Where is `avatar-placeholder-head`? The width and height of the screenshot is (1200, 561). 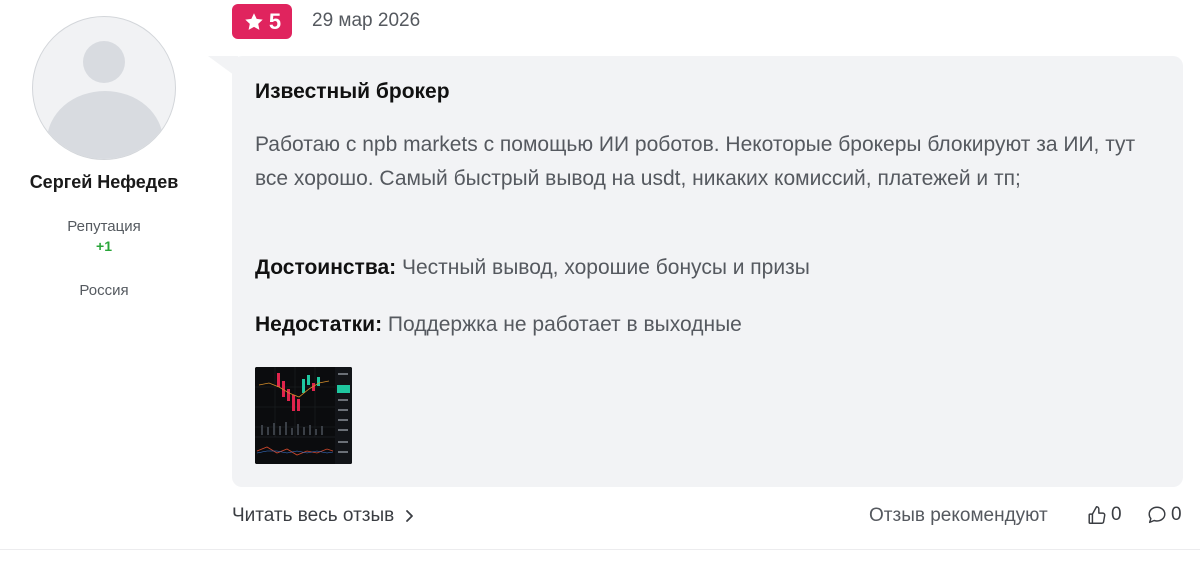 avatar-placeholder-head is located at coordinates (104, 62).